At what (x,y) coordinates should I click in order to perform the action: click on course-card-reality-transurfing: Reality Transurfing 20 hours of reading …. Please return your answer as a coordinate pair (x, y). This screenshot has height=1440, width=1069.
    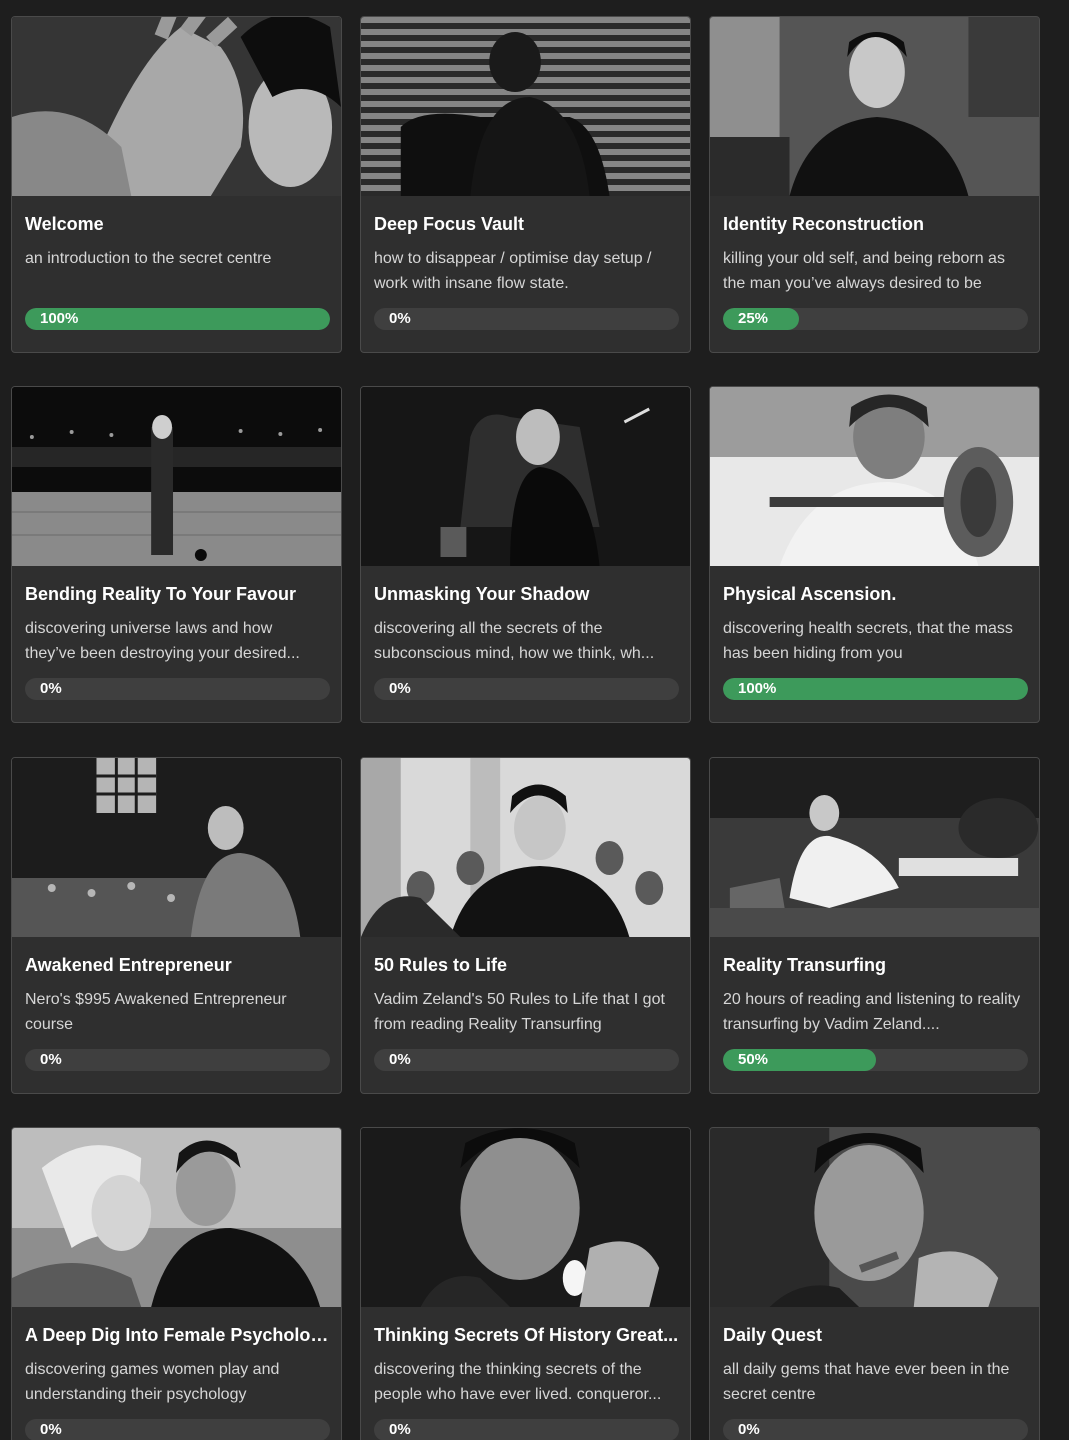
    Looking at the image, I should click on (874, 925).